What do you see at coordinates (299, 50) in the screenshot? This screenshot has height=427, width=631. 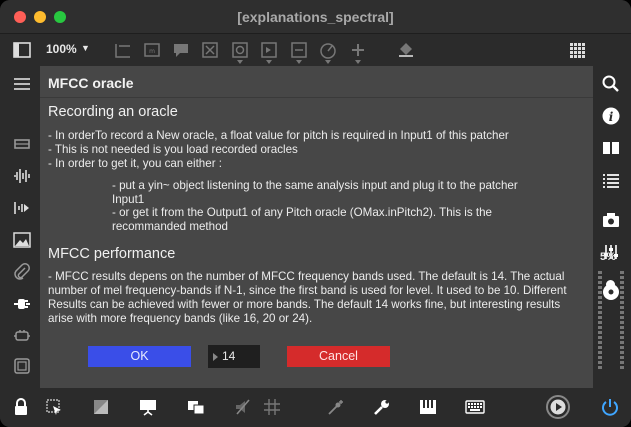 I see `slider-object-icon` at bounding box center [299, 50].